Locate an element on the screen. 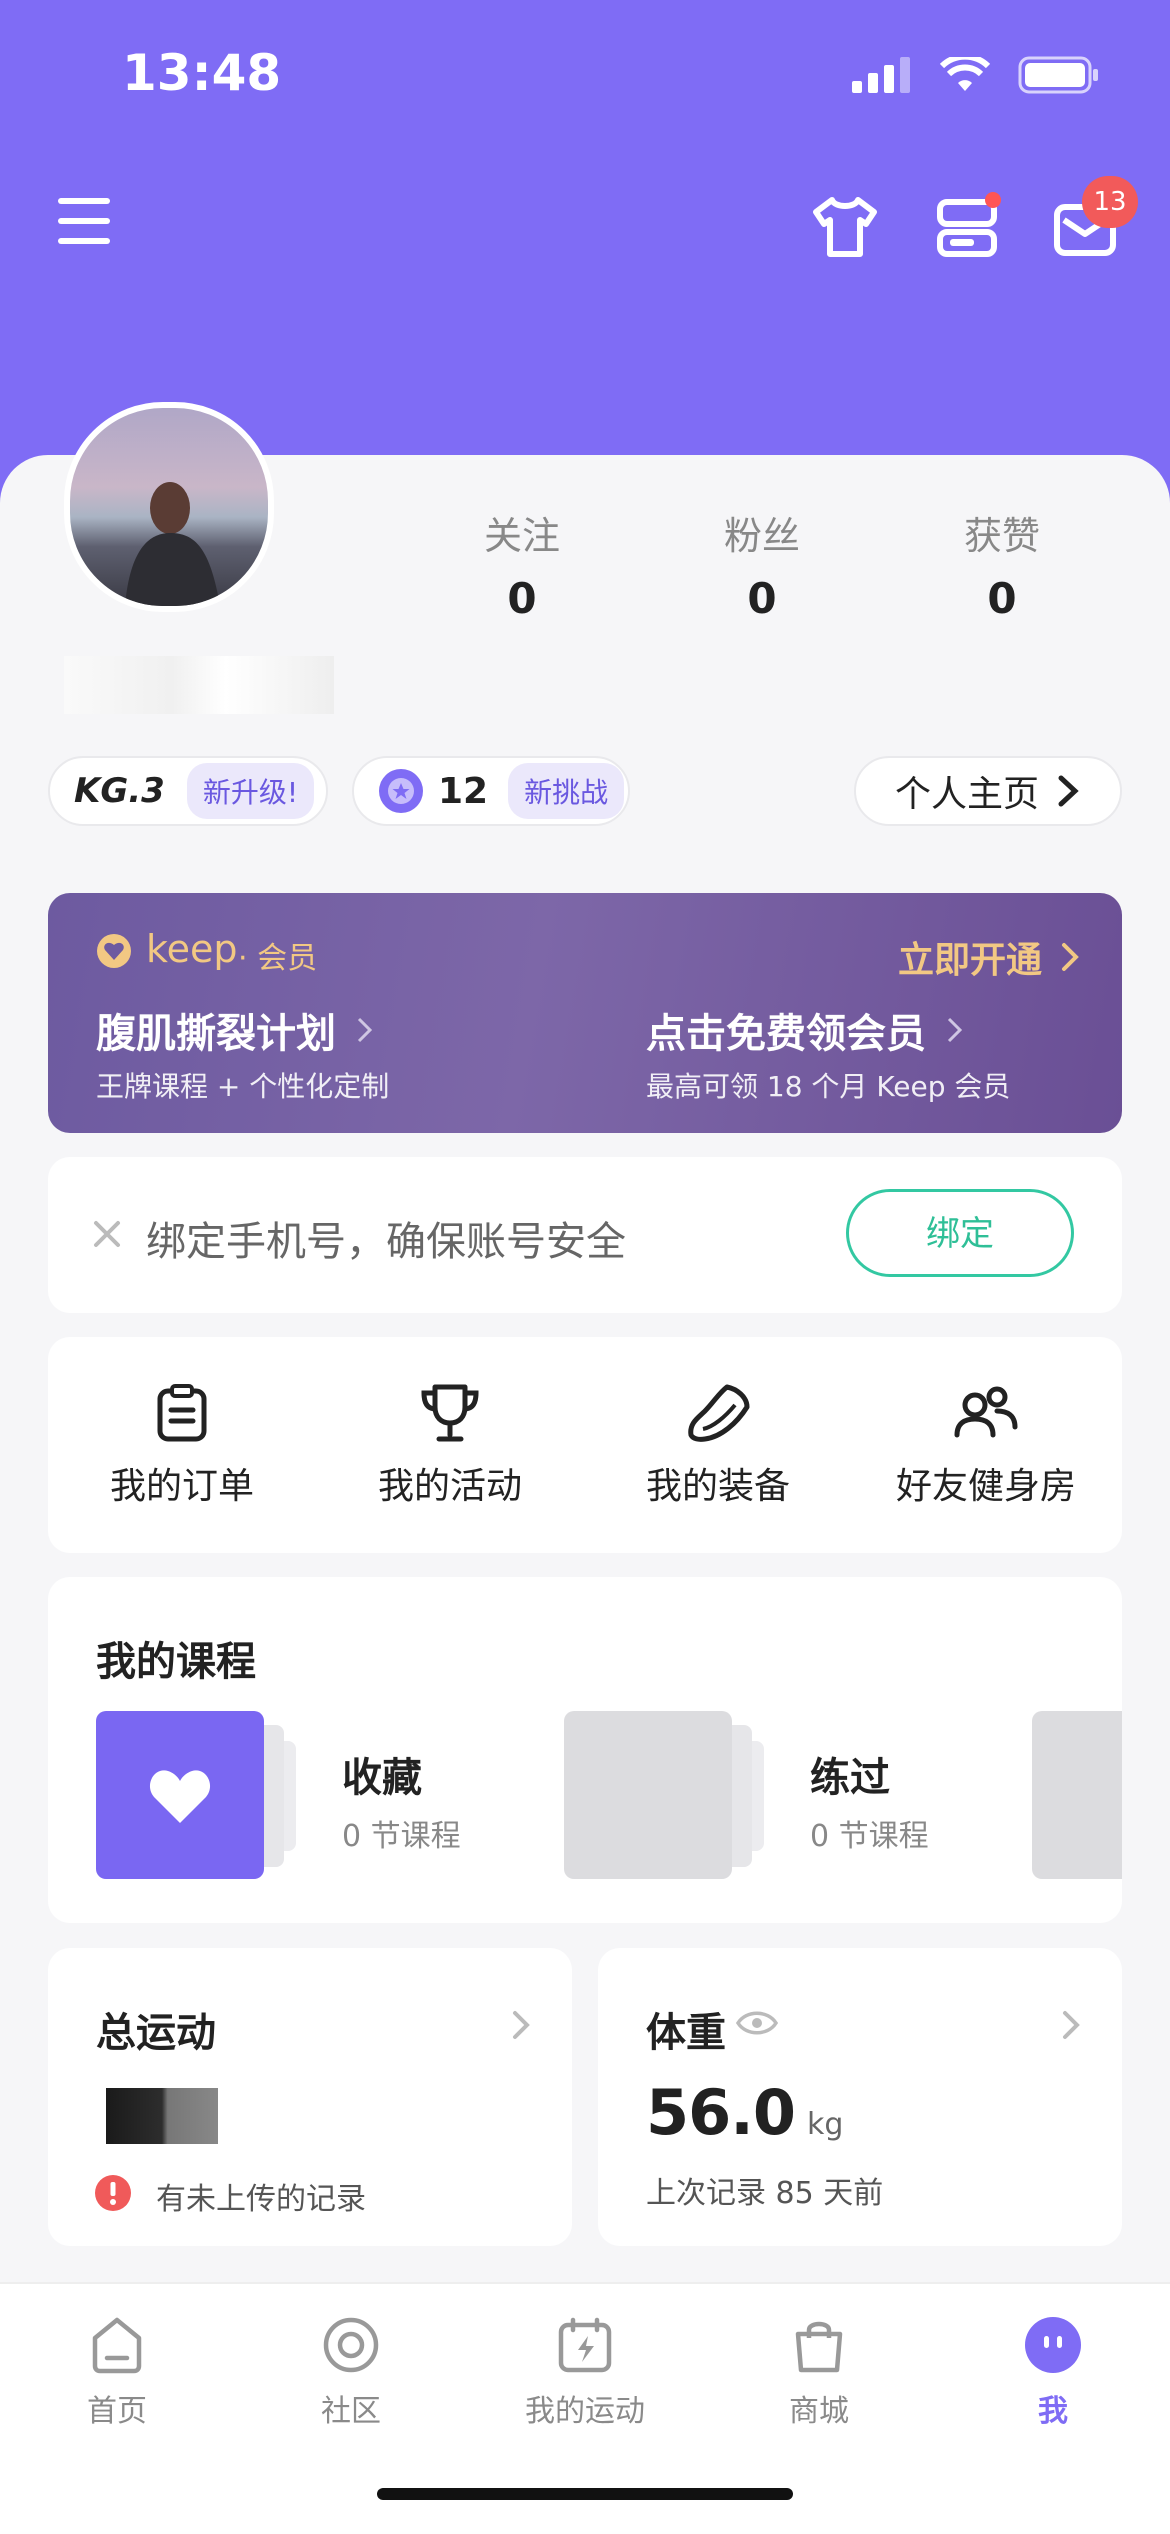 Image resolution: width=1170 pixels, height=2534 pixels. homepage-label: 个人主页 is located at coordinates (966, 794).